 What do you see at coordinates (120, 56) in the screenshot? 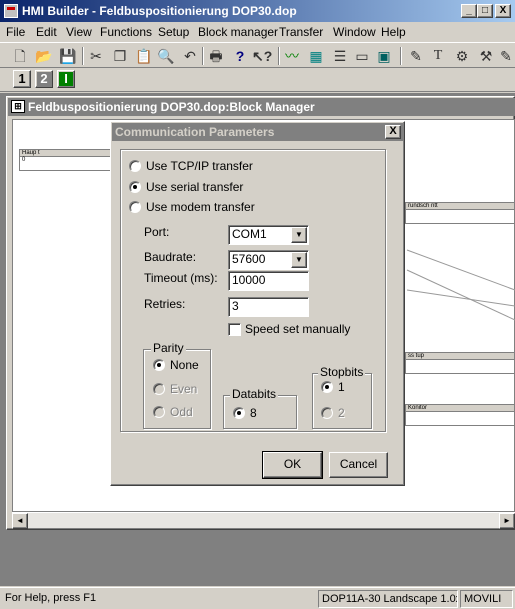
I see `copy-icon: ❐` at bounding box center [120, 56].